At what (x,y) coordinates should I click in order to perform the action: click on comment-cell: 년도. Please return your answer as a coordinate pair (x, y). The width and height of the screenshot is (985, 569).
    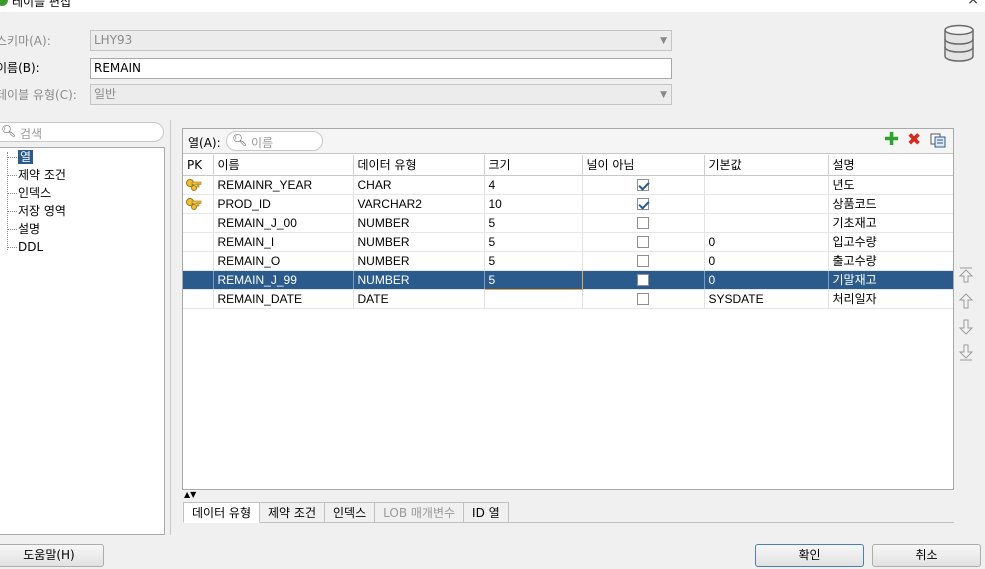
    Looking at the image, I should click on (890, 185).